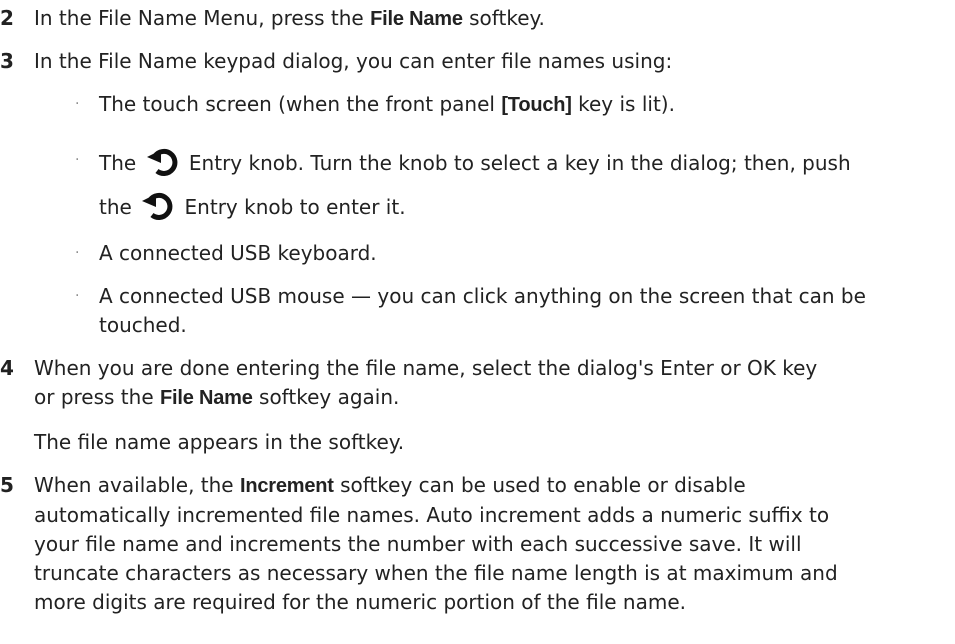  I want to click on key-name: [Touch], so click(536, 105).